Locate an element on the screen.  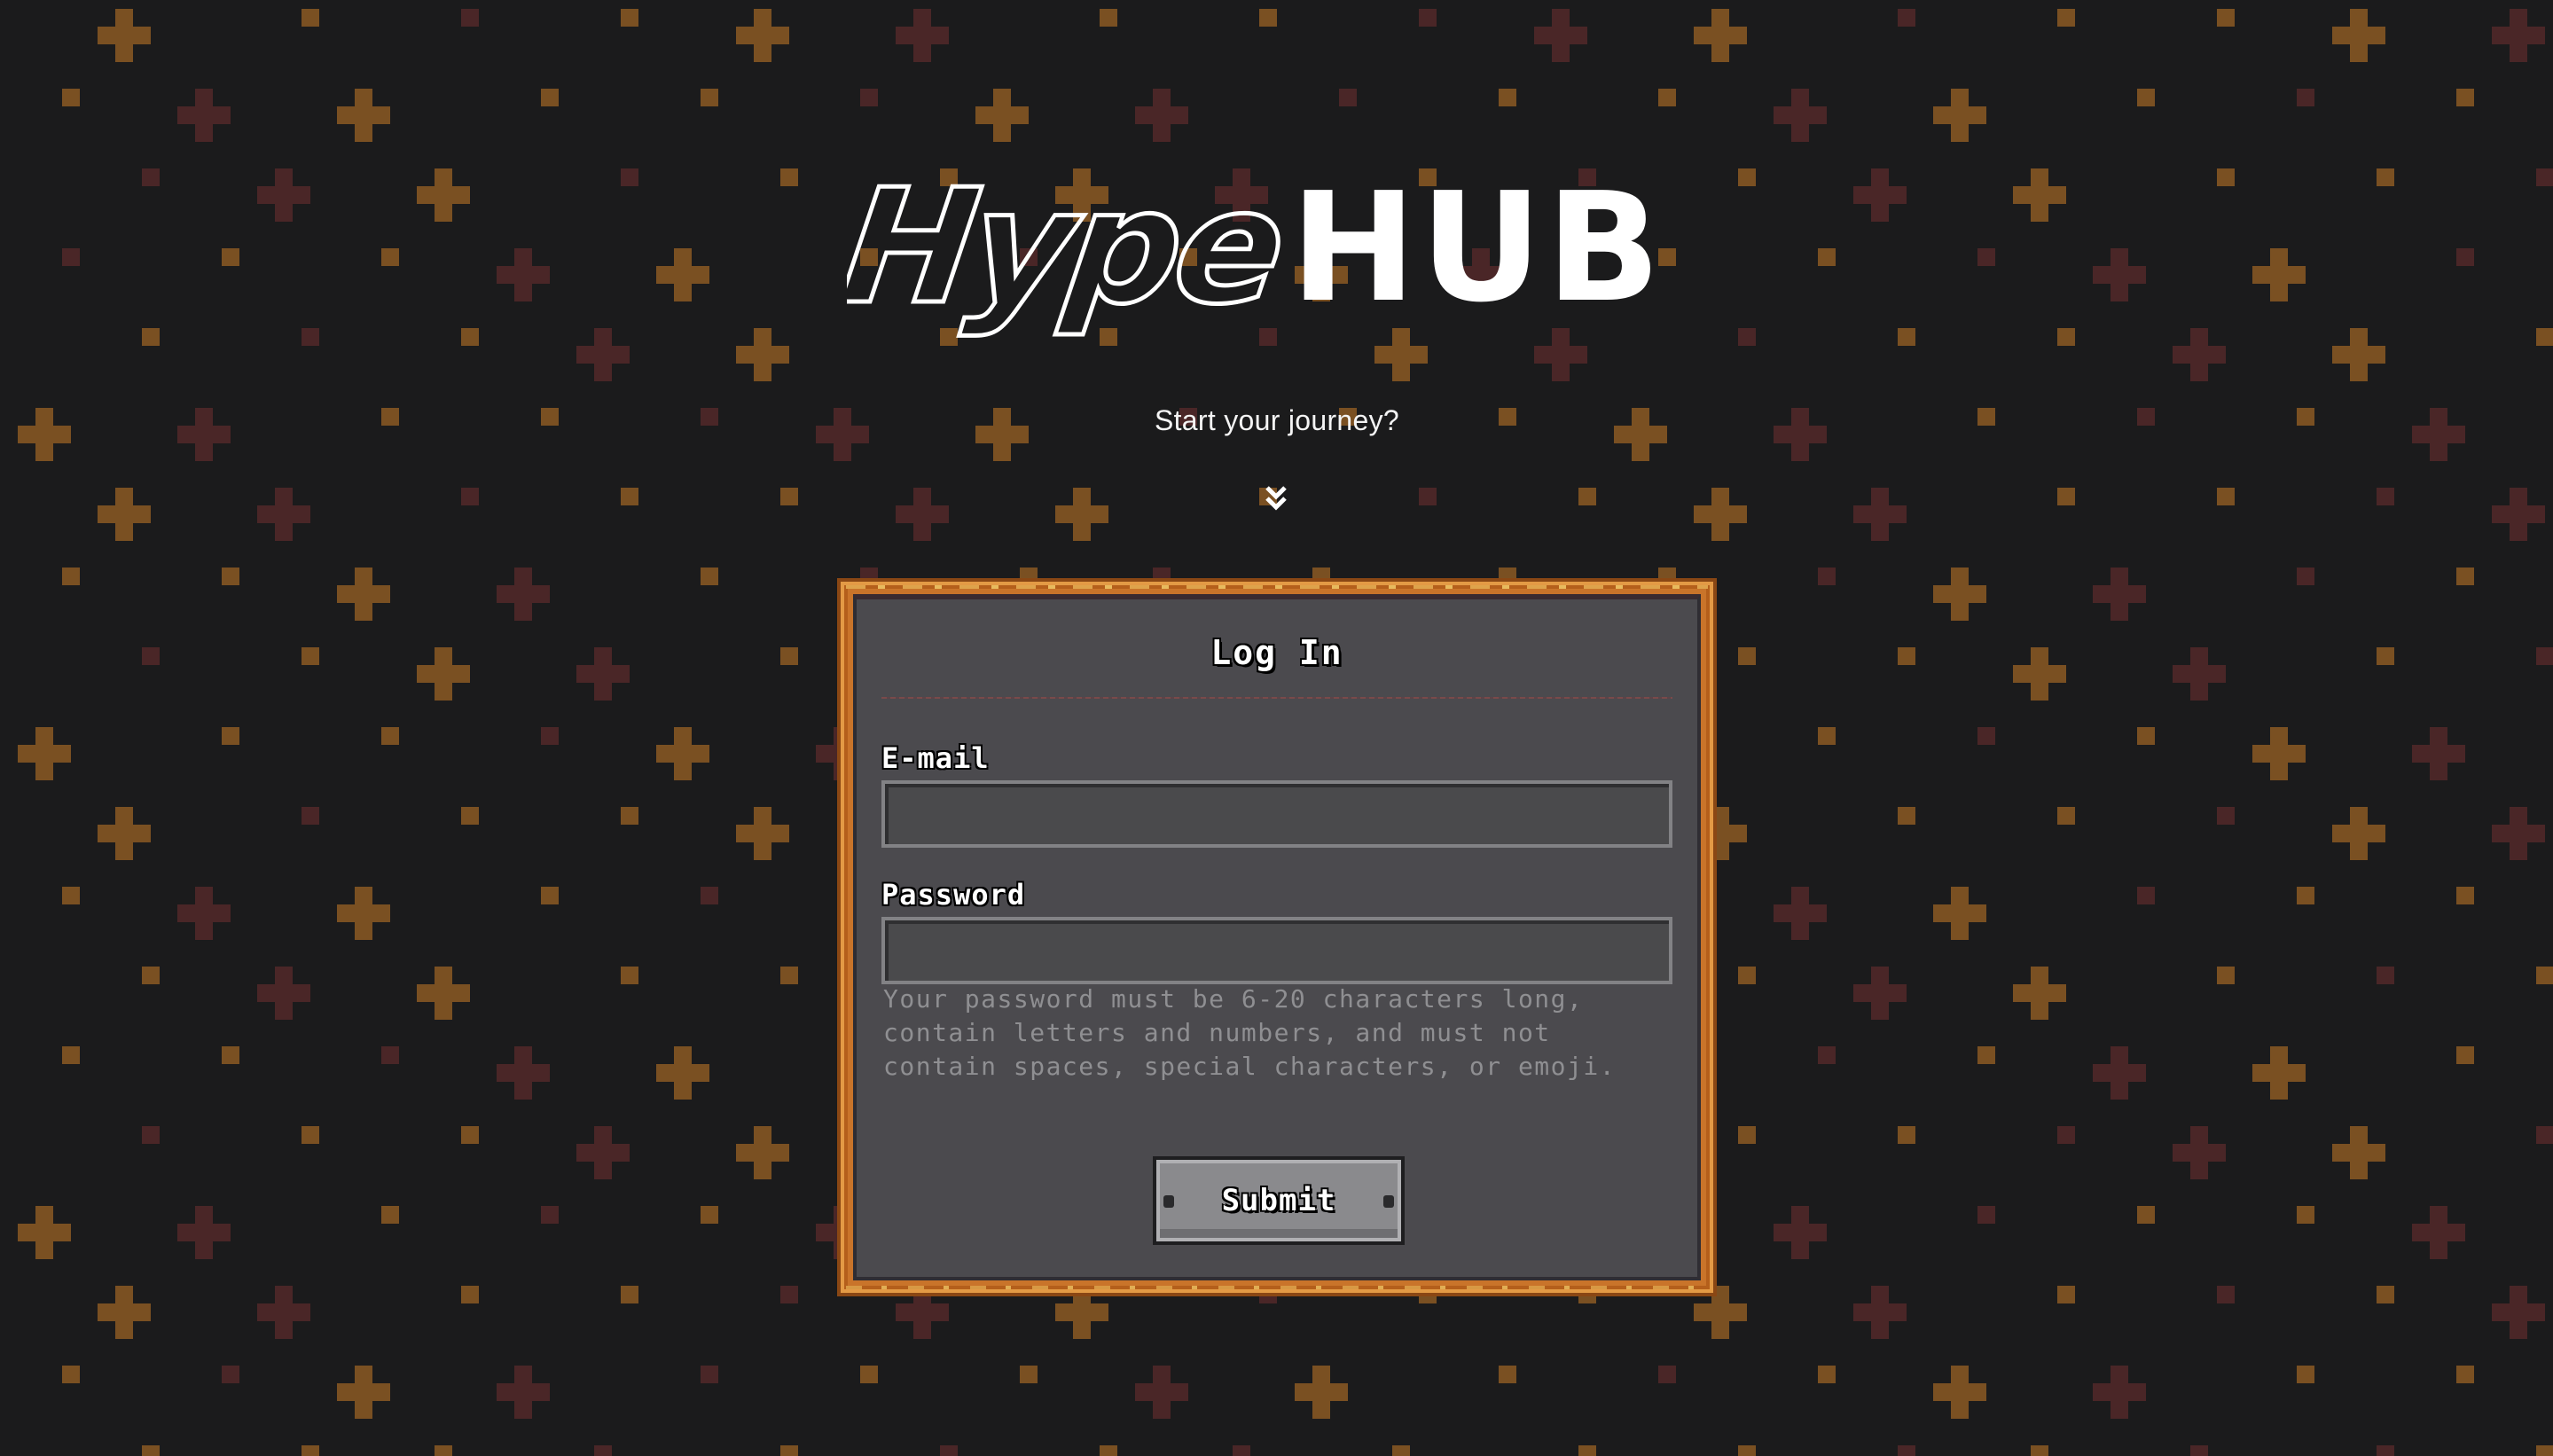
password-field is located at coordinates (1276, 950).